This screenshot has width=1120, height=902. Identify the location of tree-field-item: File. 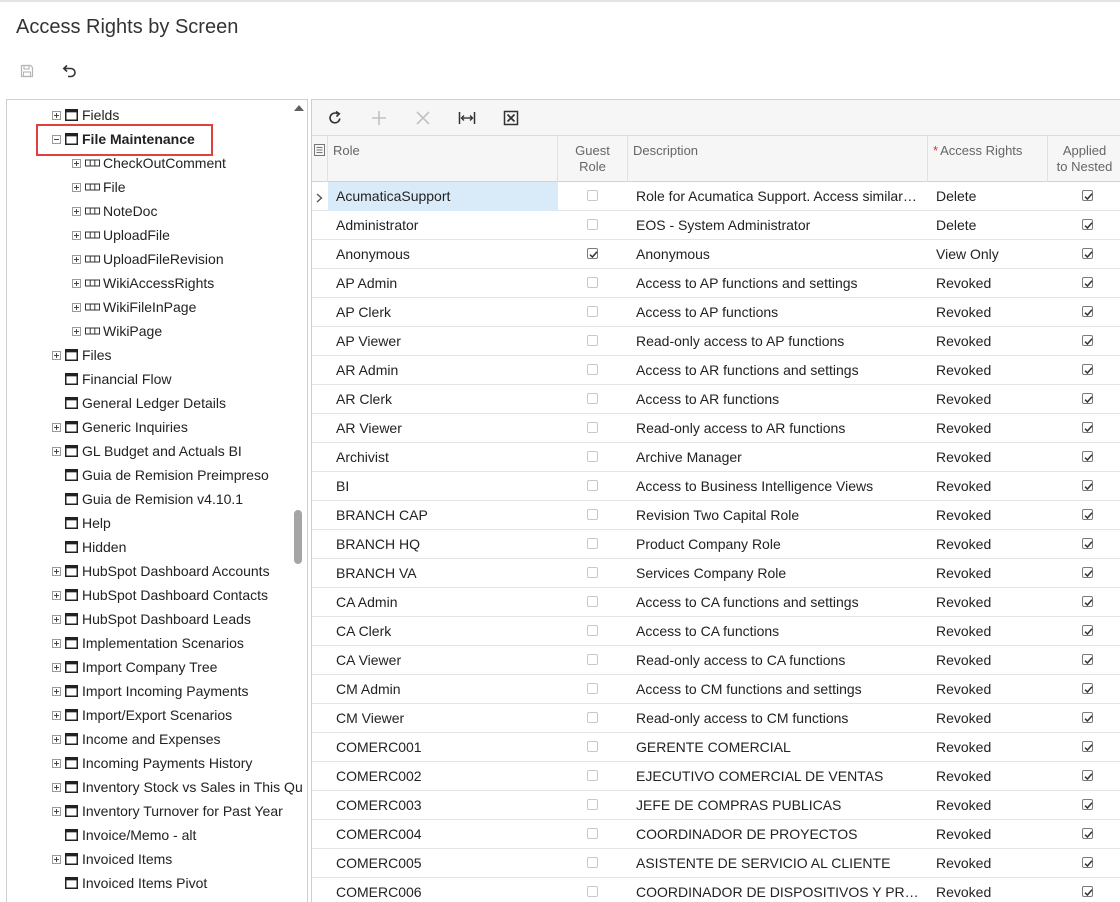
(98, 187).